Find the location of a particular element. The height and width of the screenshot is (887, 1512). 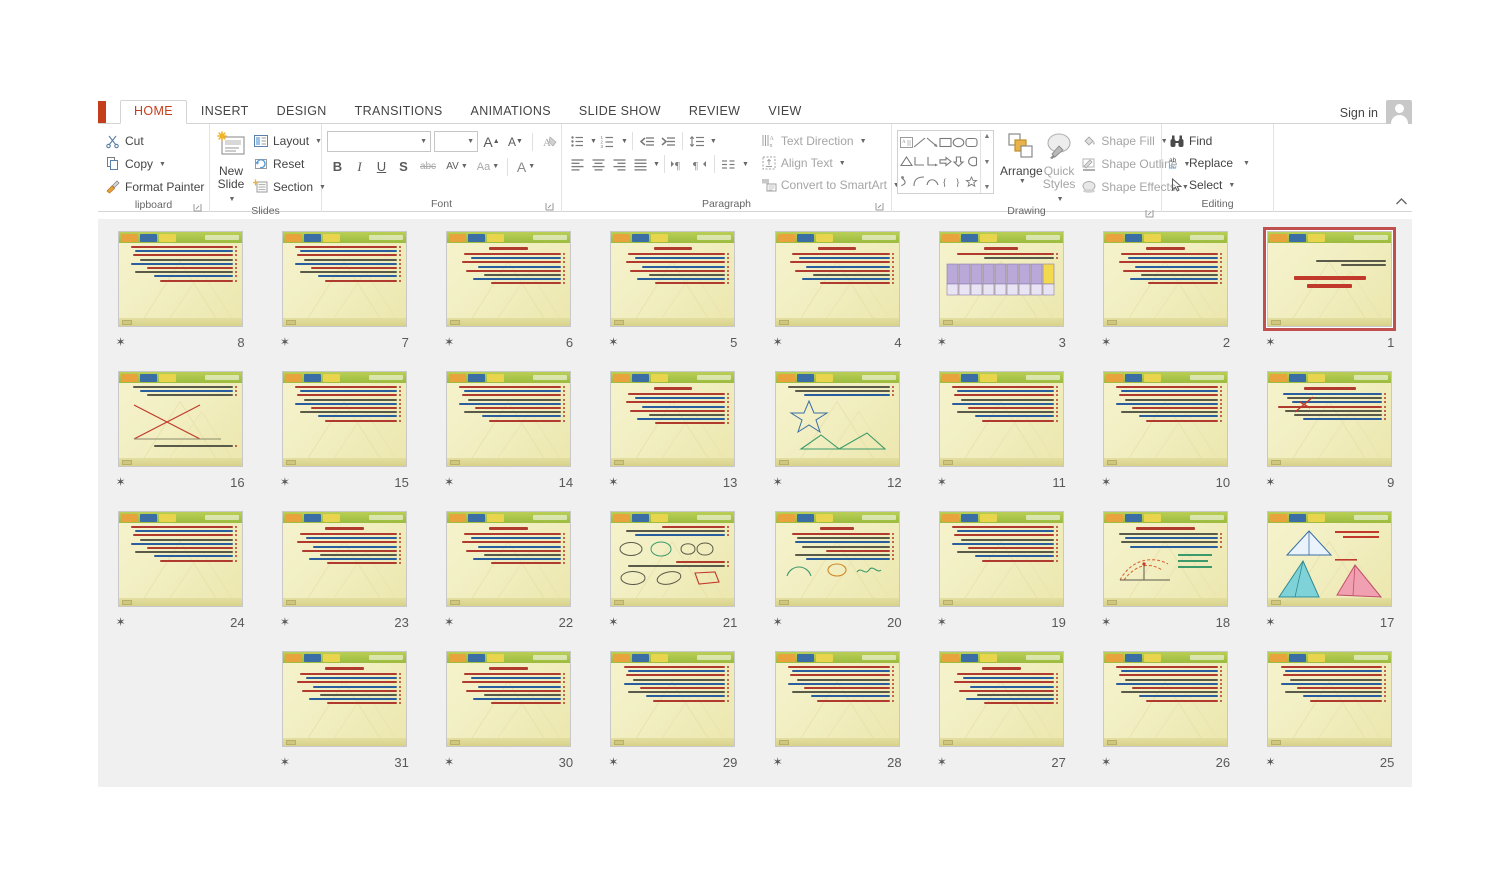

tab-review: REVIEW is located at coordinates (714, 112).